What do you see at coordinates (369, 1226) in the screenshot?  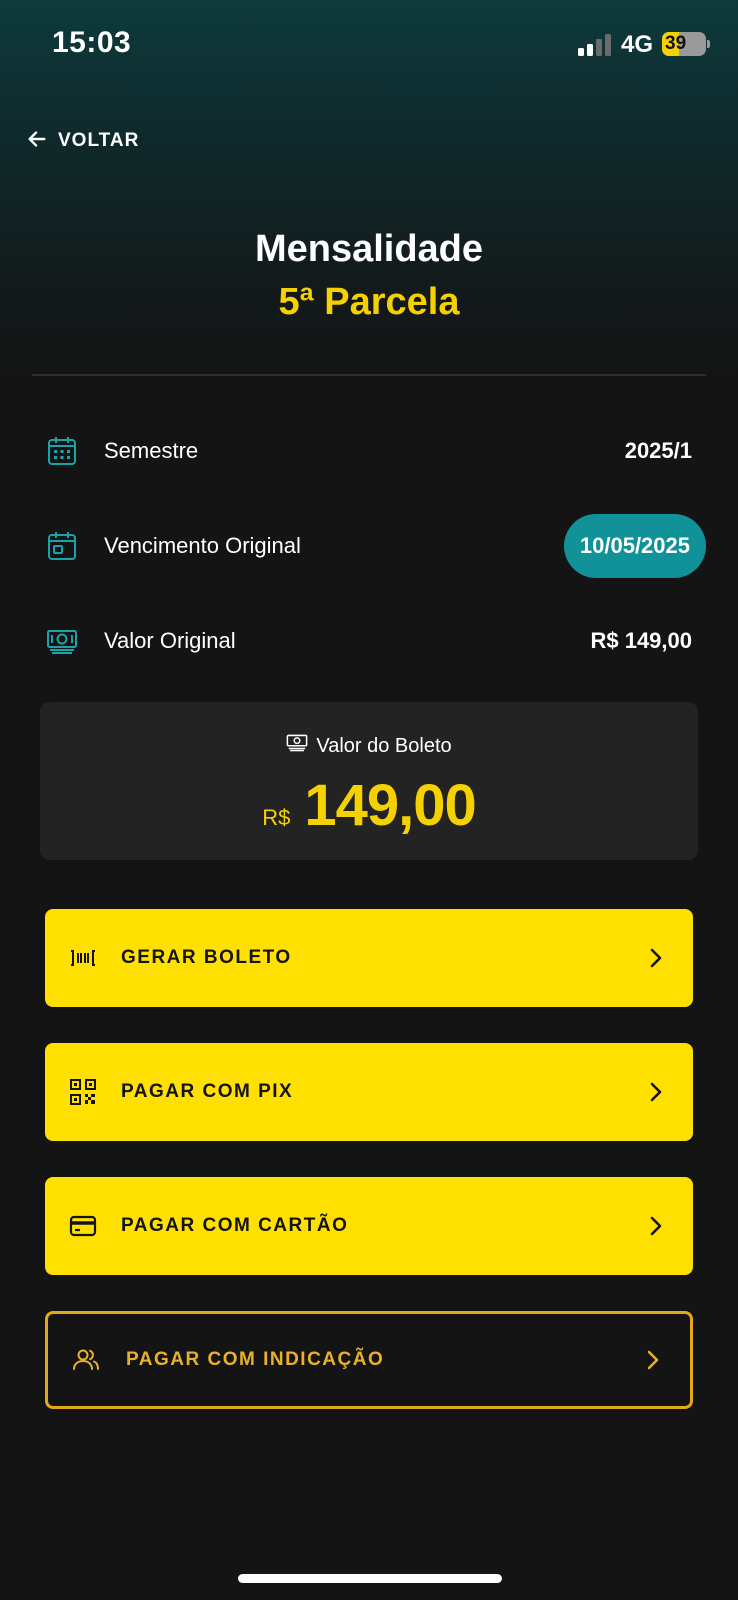 I see `pay-card-button: PAGAR COM CARTÃO` at bounding box center [369, 1226].